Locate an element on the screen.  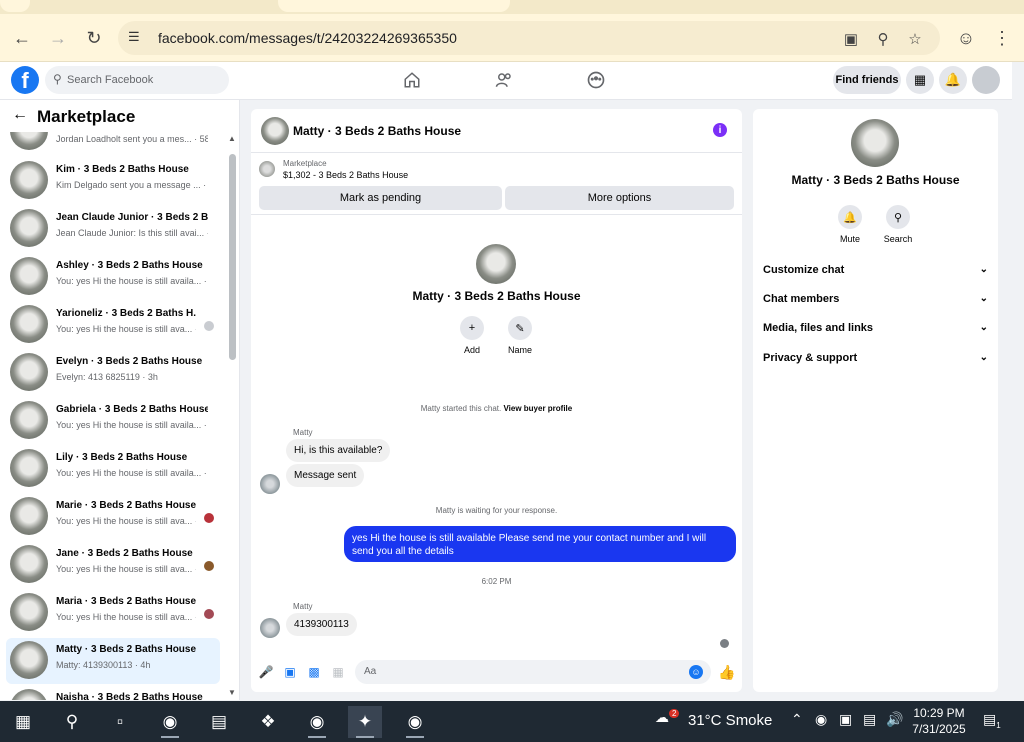
reload-icon: ↻ is located at coordinates (94, 38).